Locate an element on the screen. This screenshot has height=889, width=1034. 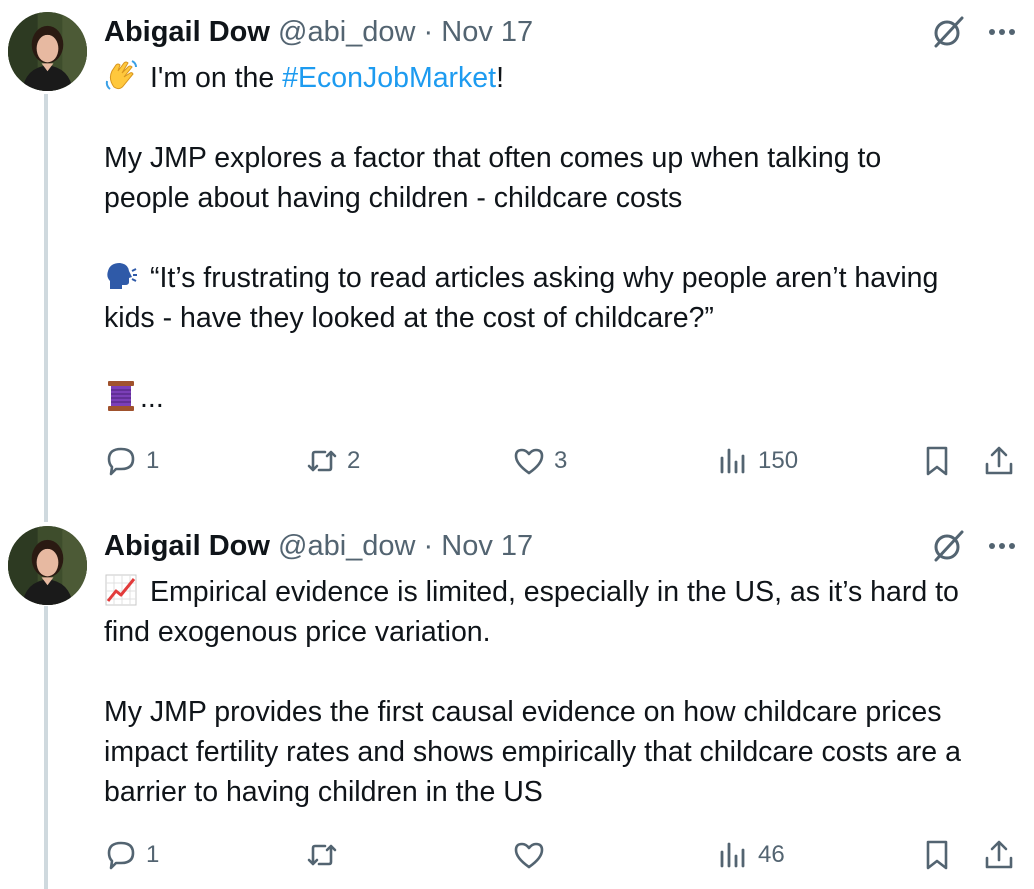
view-count: 150 is located at coordinates (778, 460).